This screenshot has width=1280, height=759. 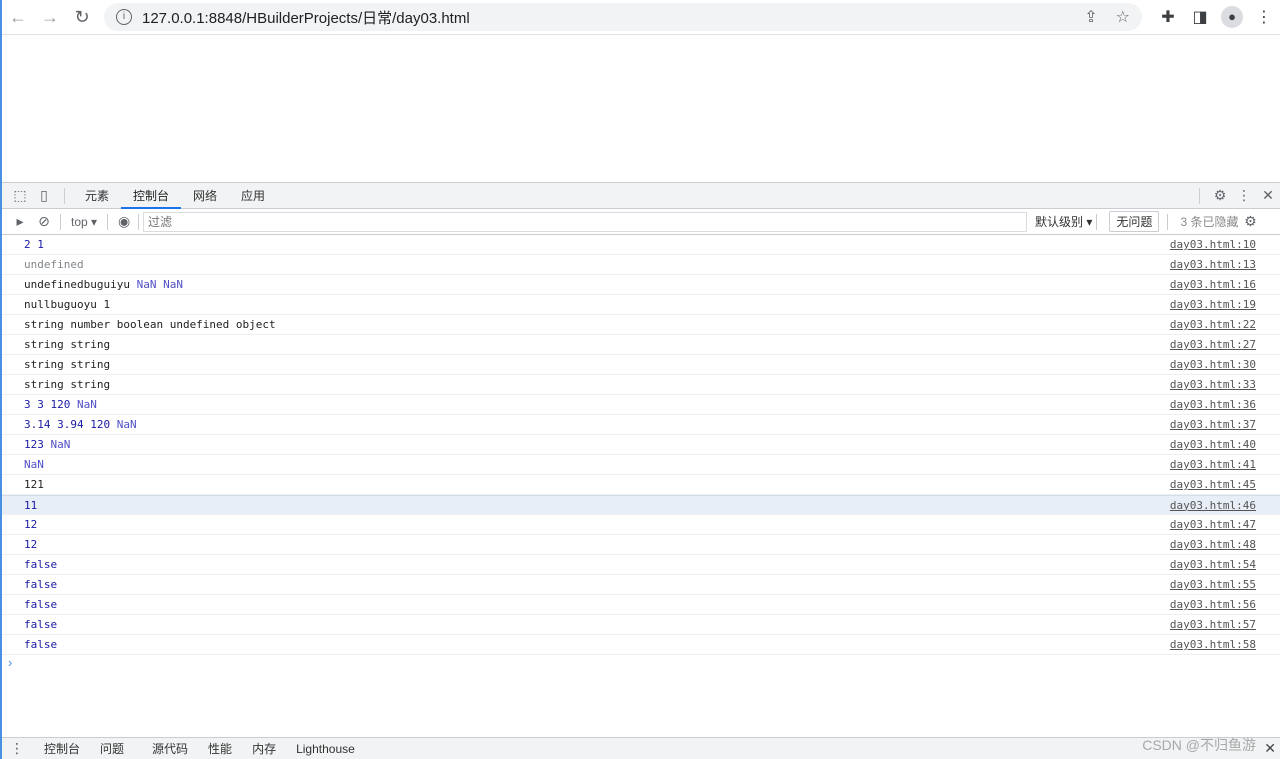 What do you see at coordinates (1213, 544) in the screenshot?
I see `source-link: day03.html:48` at bounding box center [1213, 544].